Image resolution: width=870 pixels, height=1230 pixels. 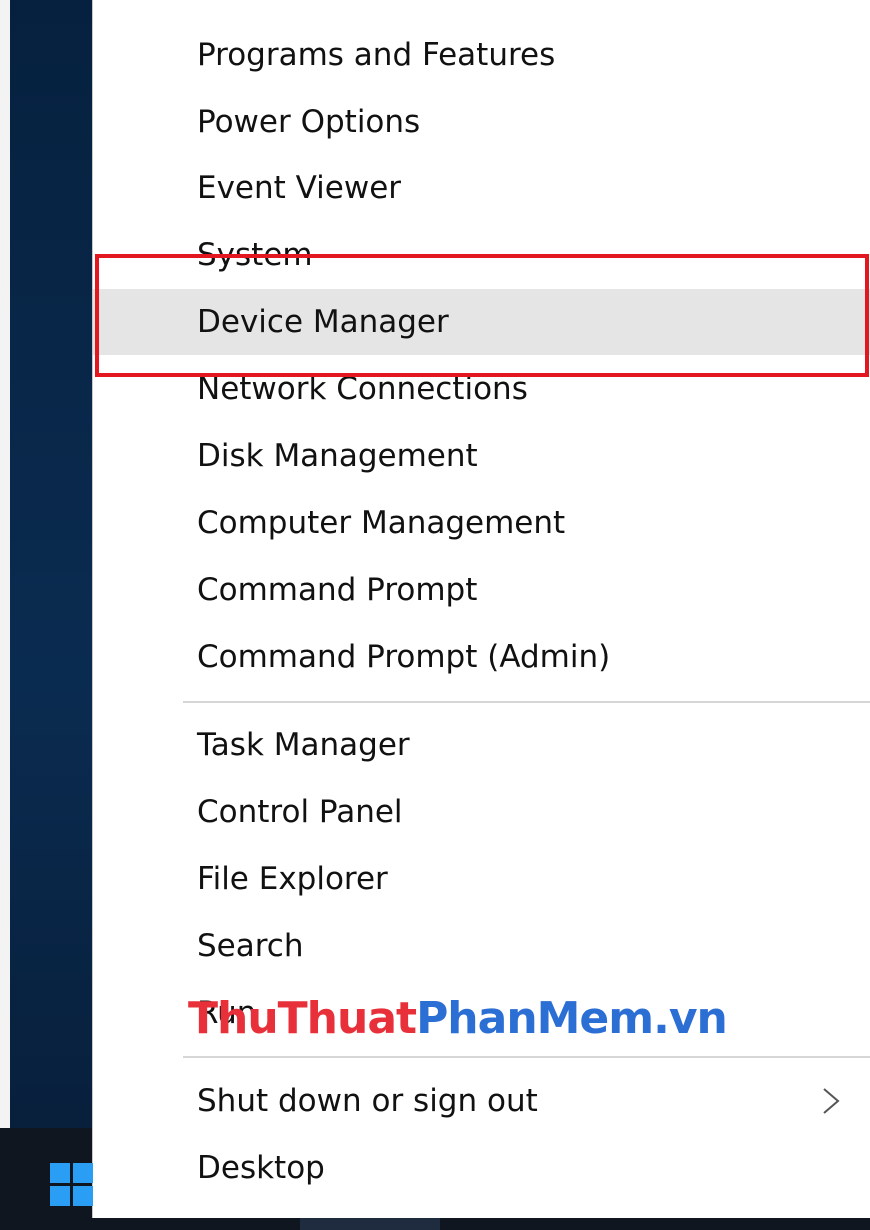 What do you see at coordinates (481, 55) in the screenshot?
I see `menu-item-programs-and-features: Programs and Features` at bounding box center [481, 55].